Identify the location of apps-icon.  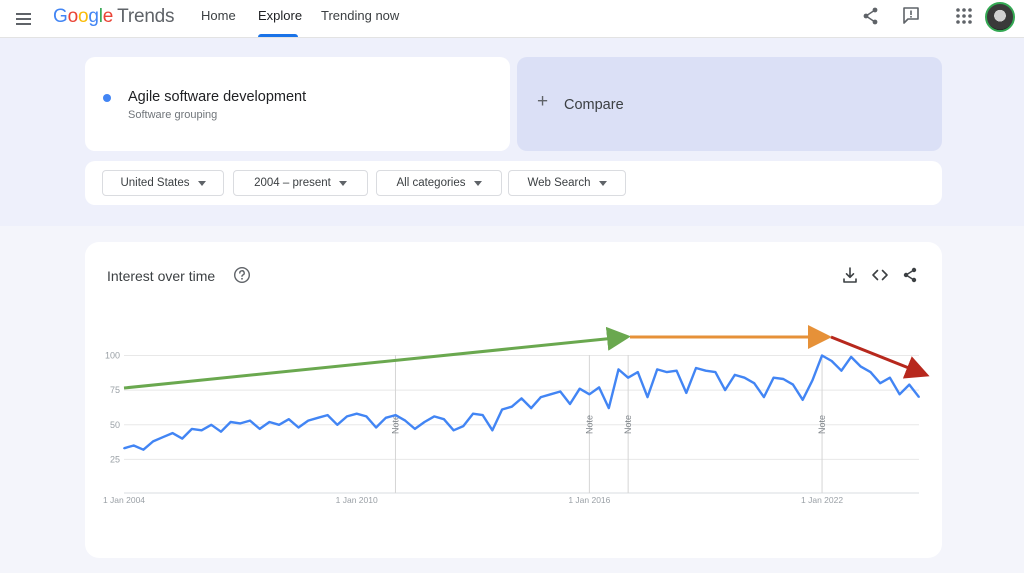
(964, 16).